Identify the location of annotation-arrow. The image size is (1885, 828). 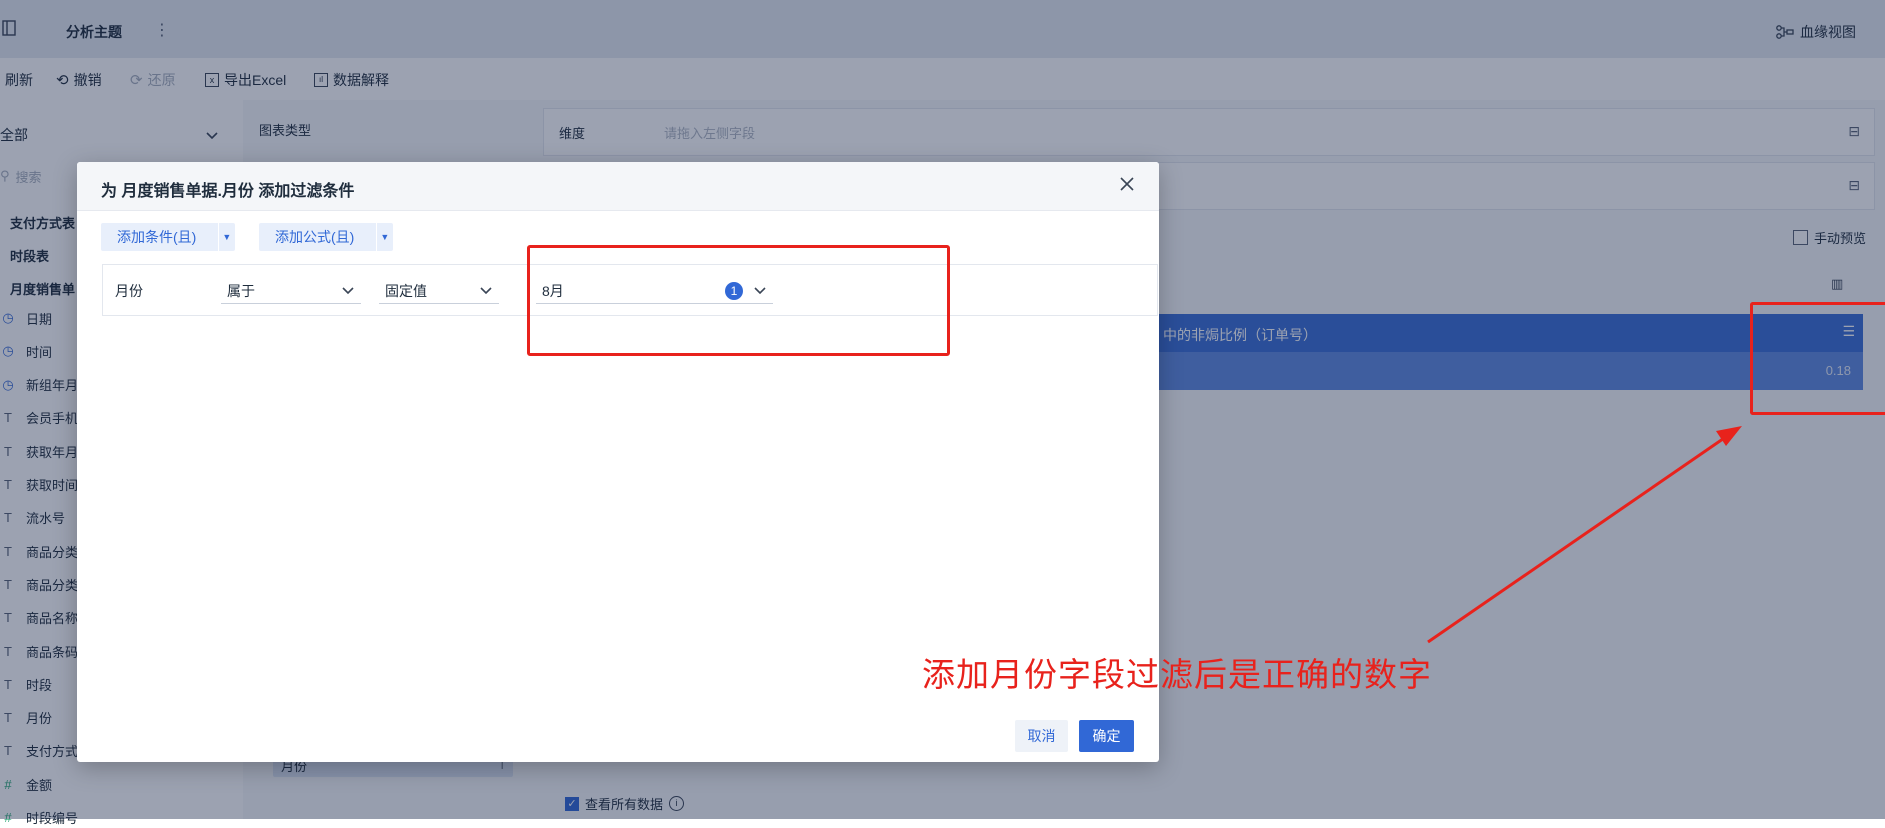
(1584, 535).